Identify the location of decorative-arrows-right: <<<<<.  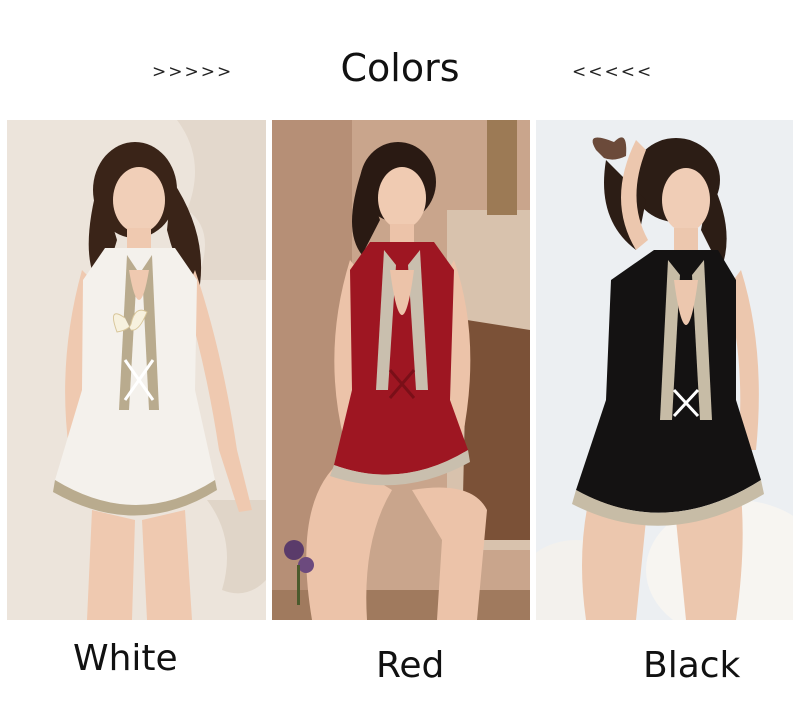
(613, 72).